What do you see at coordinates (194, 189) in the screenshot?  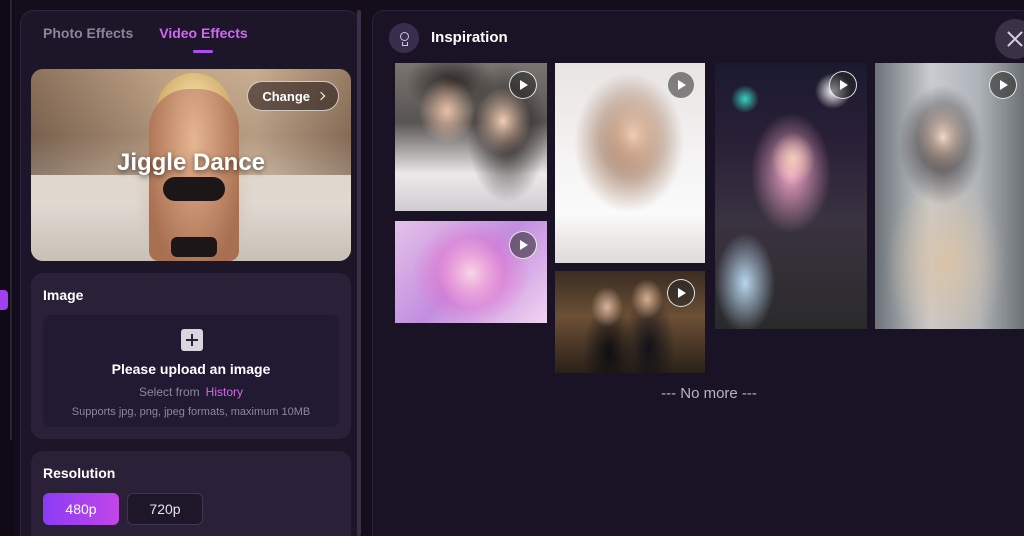 I see `preview-figure-top` at bounding box center [194, 189].